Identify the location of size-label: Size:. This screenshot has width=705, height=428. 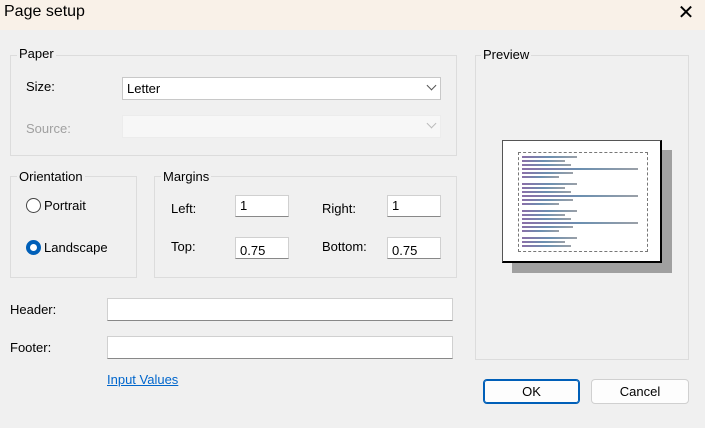
(40, 86).